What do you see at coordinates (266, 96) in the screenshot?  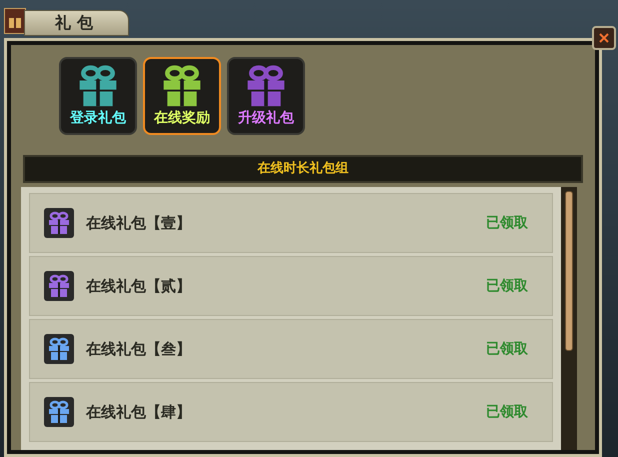 I see `category-tab: 升级礼包` at bounding box center [266, 96].